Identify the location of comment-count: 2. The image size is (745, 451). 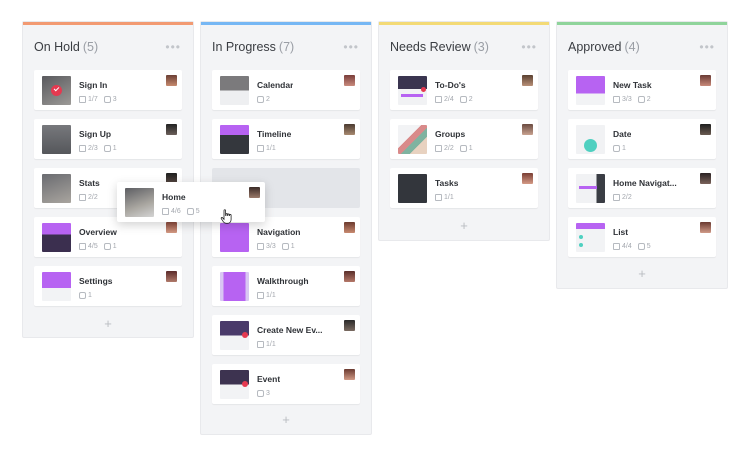
(268, 99).